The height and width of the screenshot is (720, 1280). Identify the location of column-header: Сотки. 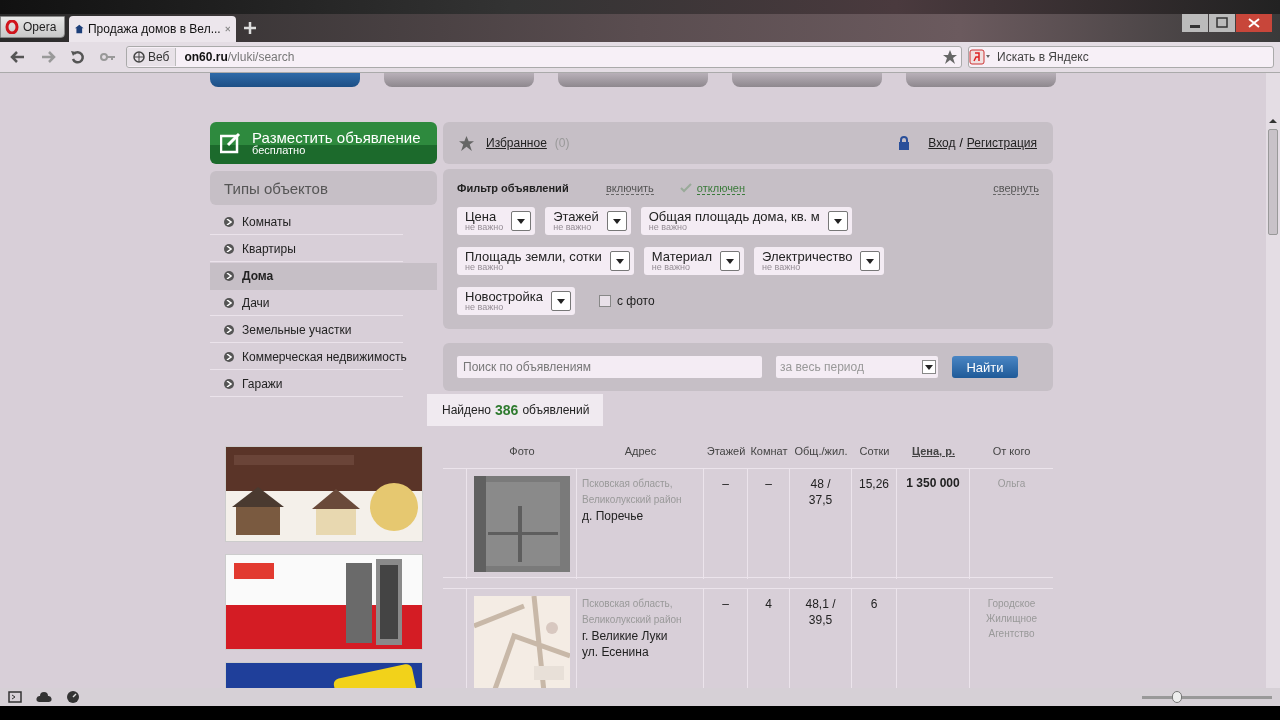
(874, 451).